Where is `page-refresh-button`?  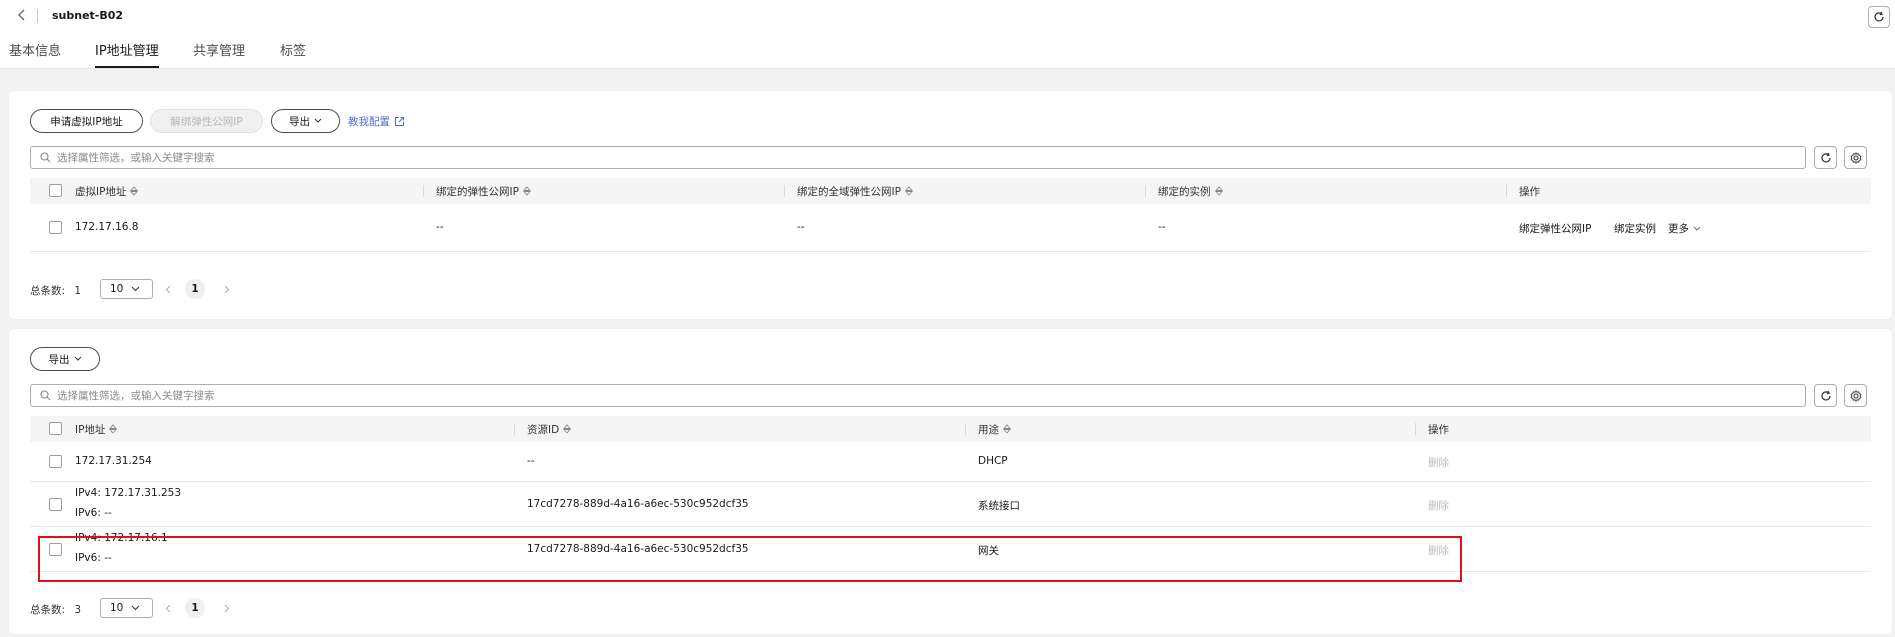 page-refresh-button is located at coordinates (1879, 17).